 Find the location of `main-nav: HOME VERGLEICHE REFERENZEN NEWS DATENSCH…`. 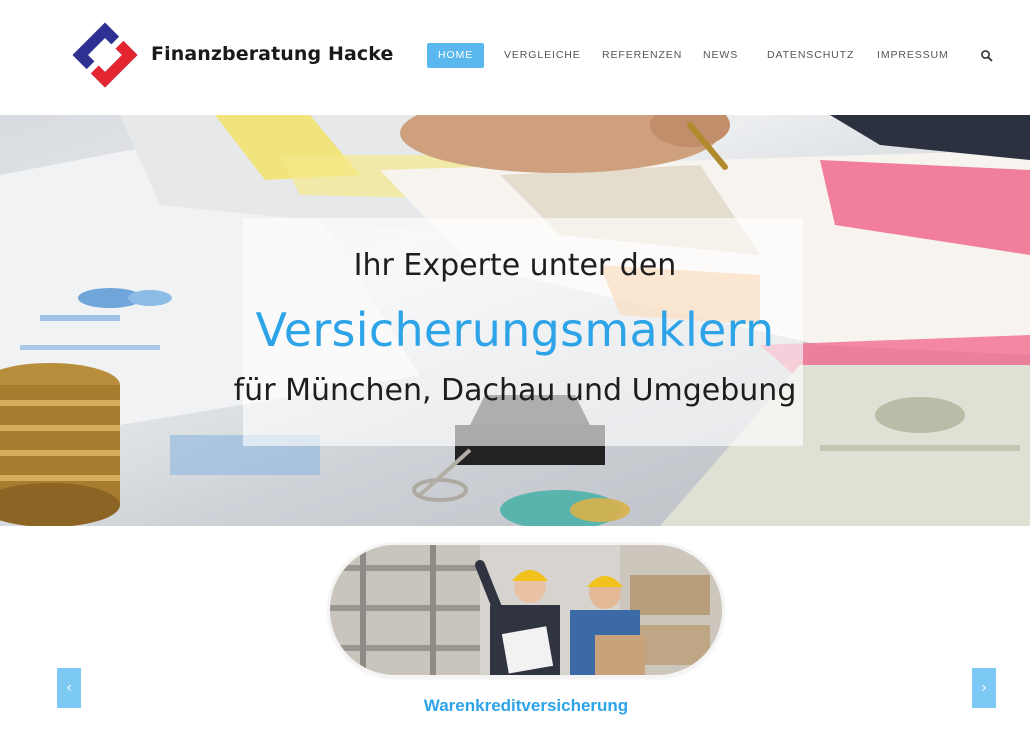

main-nav: HOME VERGLEICHE REFERENZEN NEWS DATENSCH… is located at coordinates (515, 55).